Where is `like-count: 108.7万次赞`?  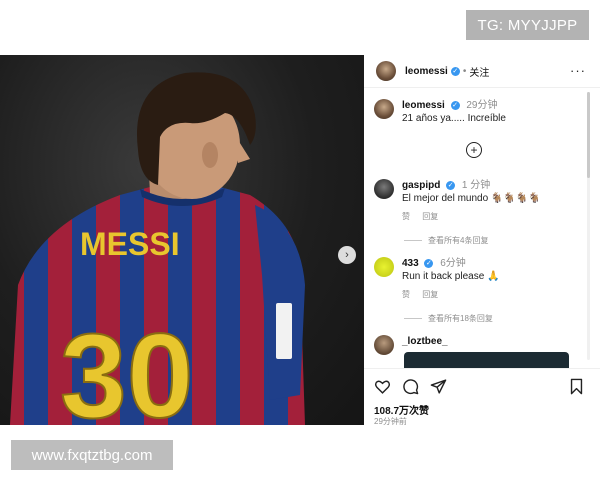 like-count: 108.7万次赞 is located at coordinates (401, 409).